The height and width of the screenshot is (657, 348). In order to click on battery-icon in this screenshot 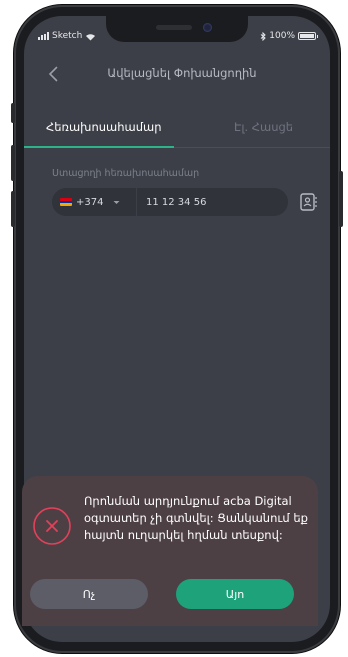, I will do `click(308, 36)`.